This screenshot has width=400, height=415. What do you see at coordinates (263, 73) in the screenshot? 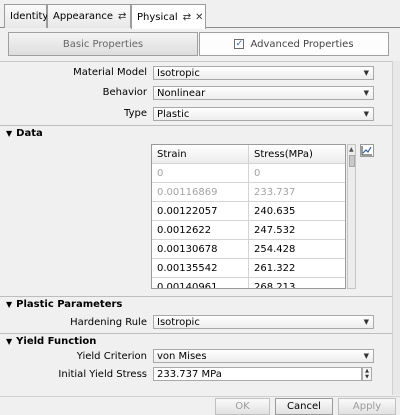
I see `material-model-select: Isotropic ▼` at bounding box center [263, 73].